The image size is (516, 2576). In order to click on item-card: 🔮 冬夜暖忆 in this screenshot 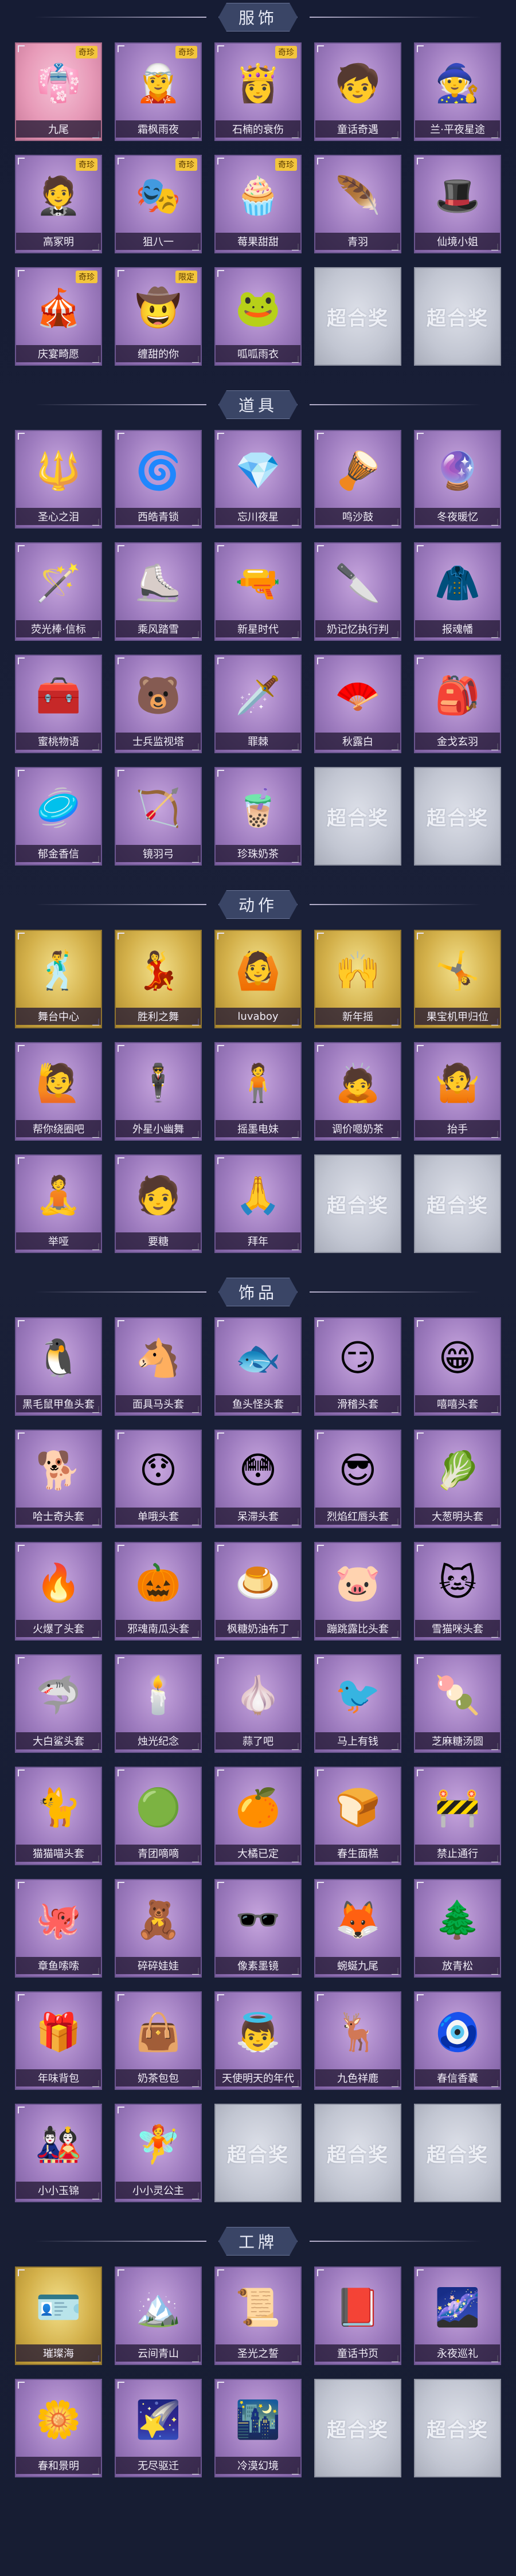, I will do `click(457, 479)`.